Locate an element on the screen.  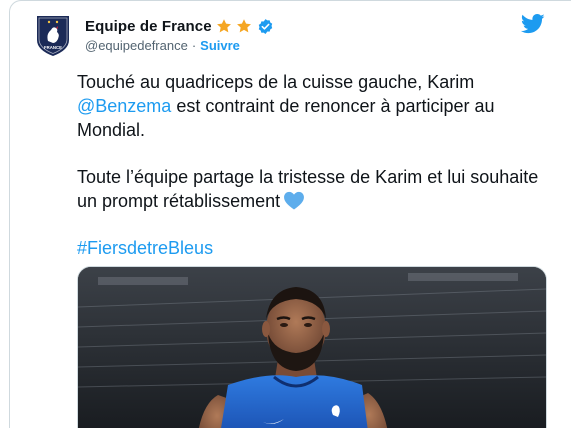
author-handle: @equipedefrance is located at coordinates (136, 45).